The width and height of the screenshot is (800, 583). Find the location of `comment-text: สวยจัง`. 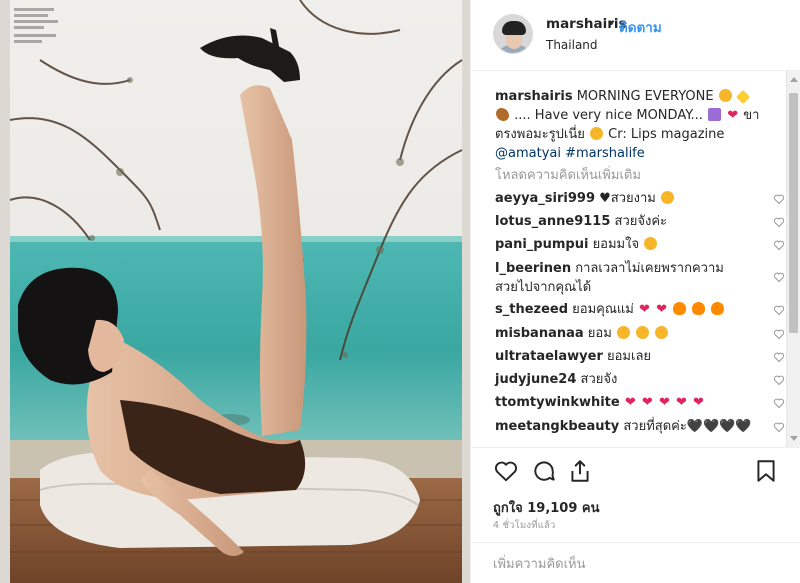

comment-text: สวยจัง is located at coordinates (599, 379).